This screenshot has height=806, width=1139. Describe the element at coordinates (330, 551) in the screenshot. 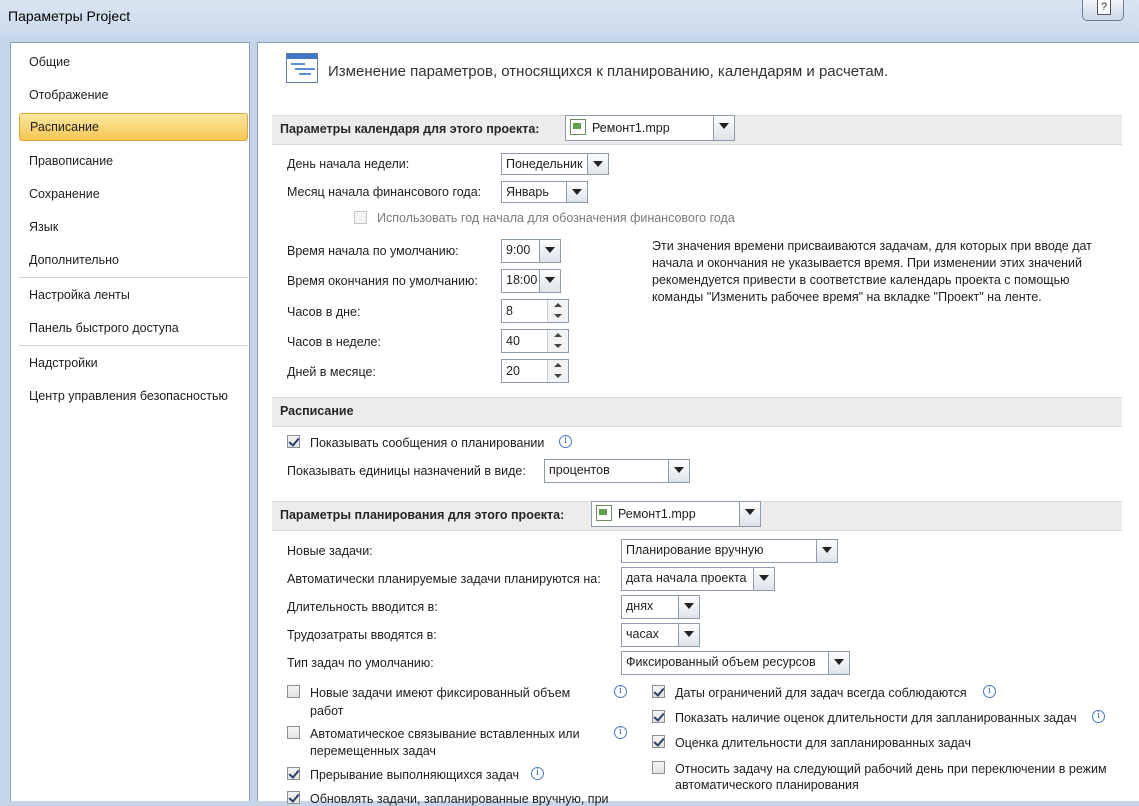

I see `new-tasks-label: Новые задачи:` at that location.